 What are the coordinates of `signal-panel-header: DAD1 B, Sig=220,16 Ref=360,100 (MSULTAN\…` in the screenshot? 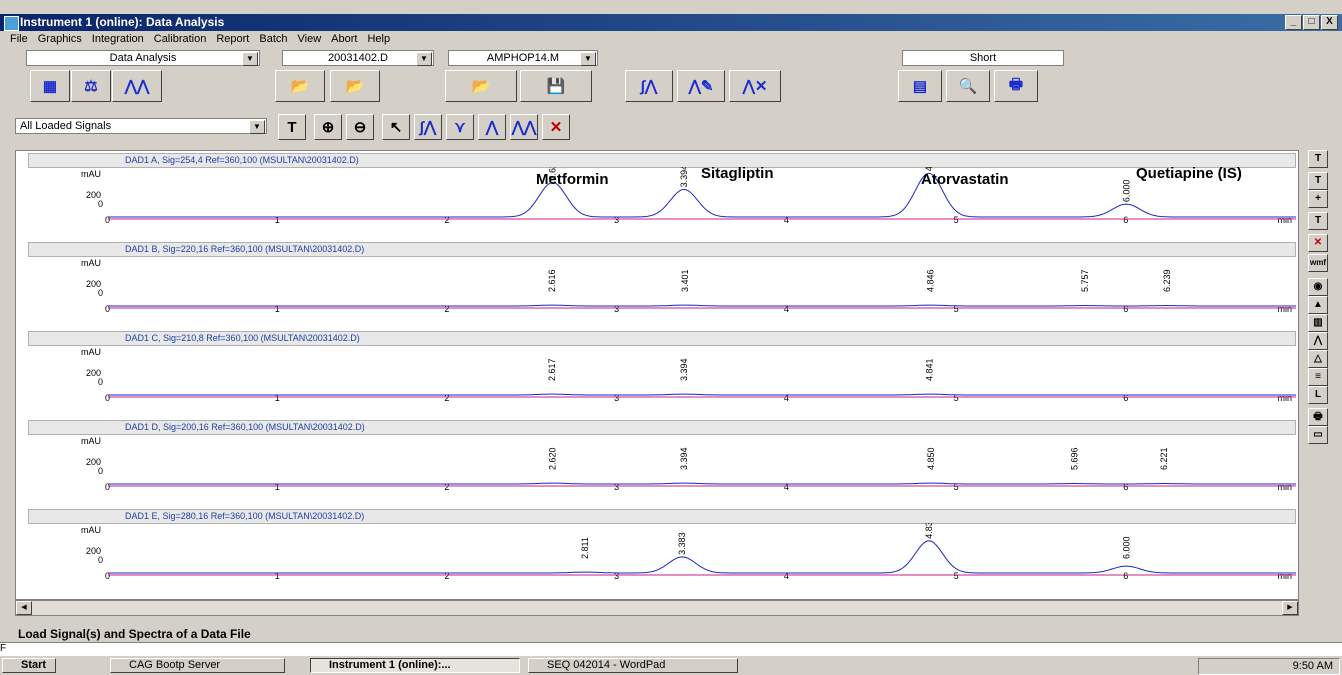 It's located at (662, 249).